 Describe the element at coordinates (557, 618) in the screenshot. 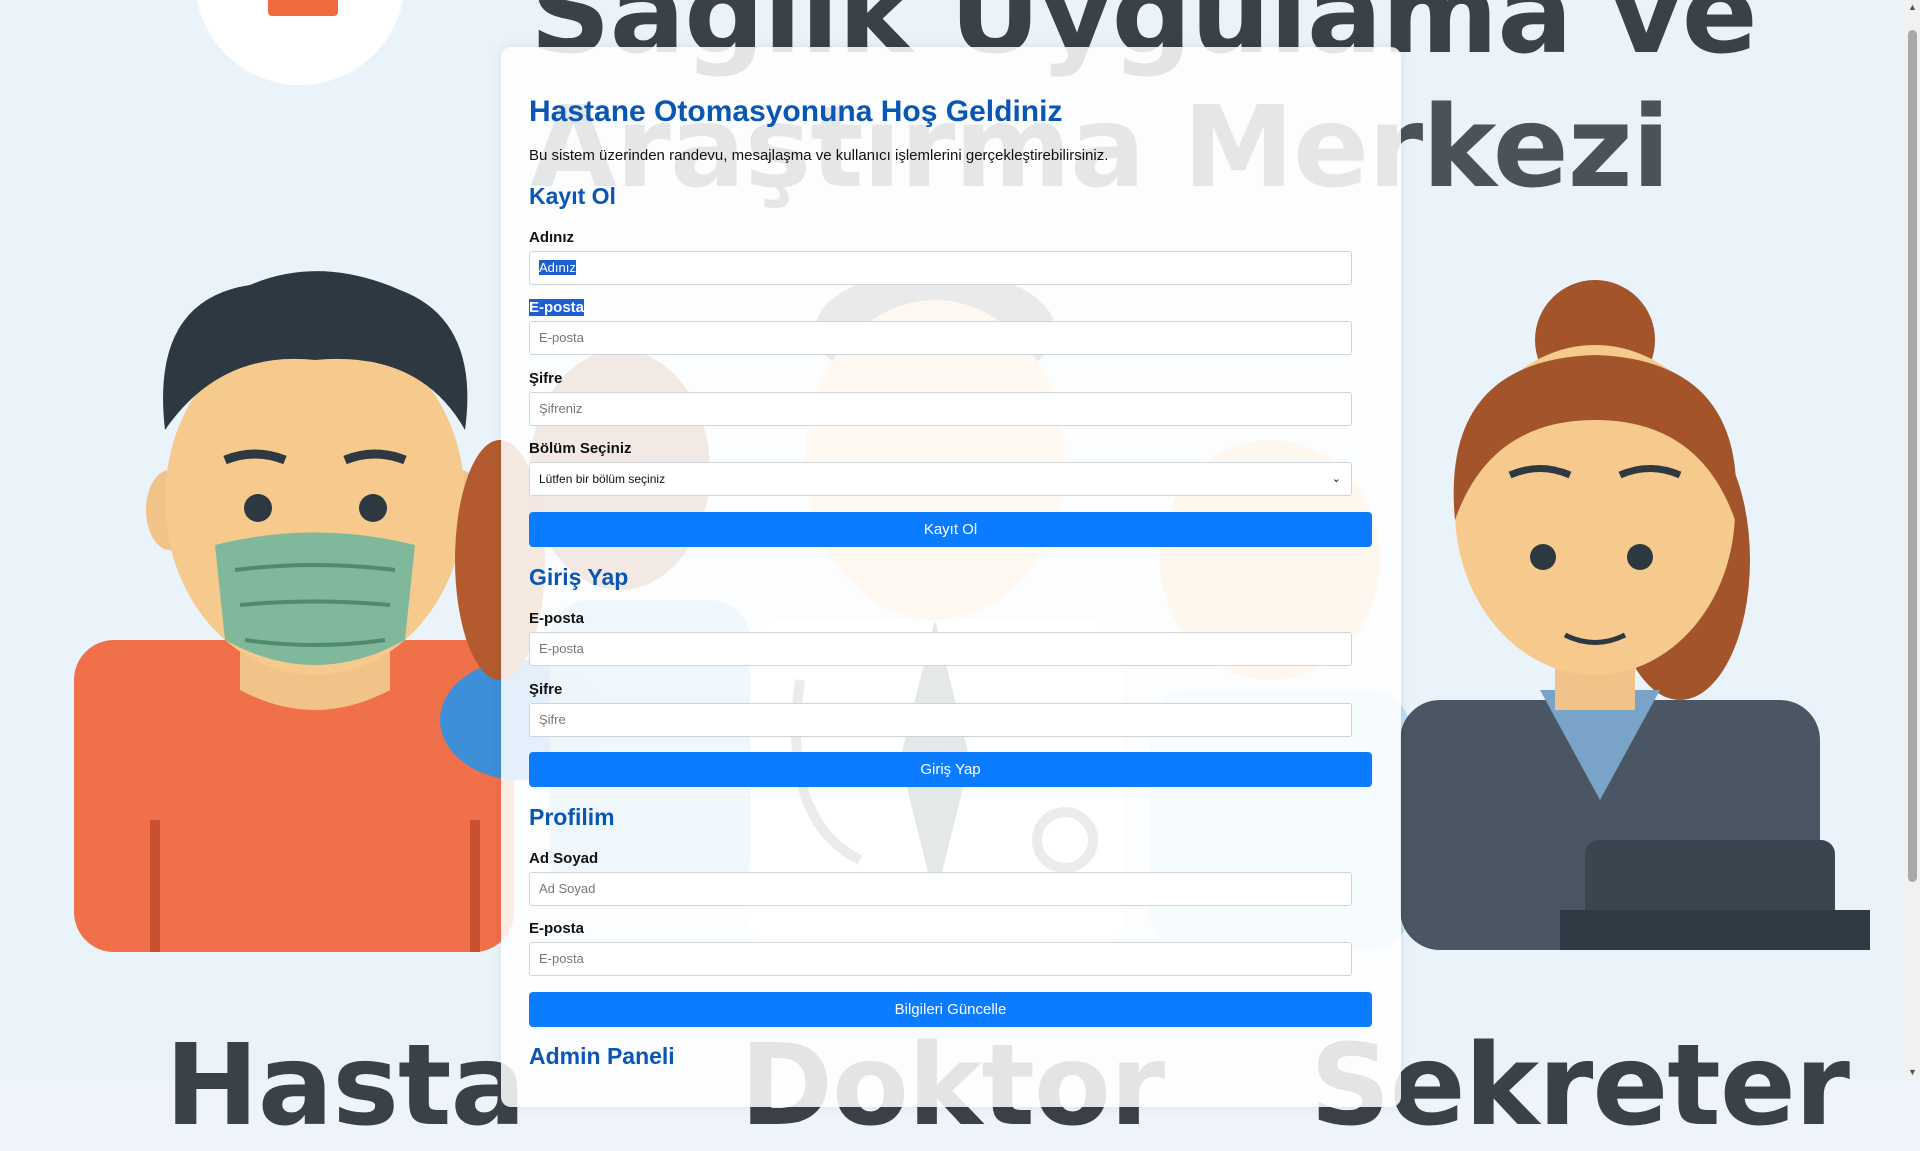

I see `login-email-label: E-posta` at that location.